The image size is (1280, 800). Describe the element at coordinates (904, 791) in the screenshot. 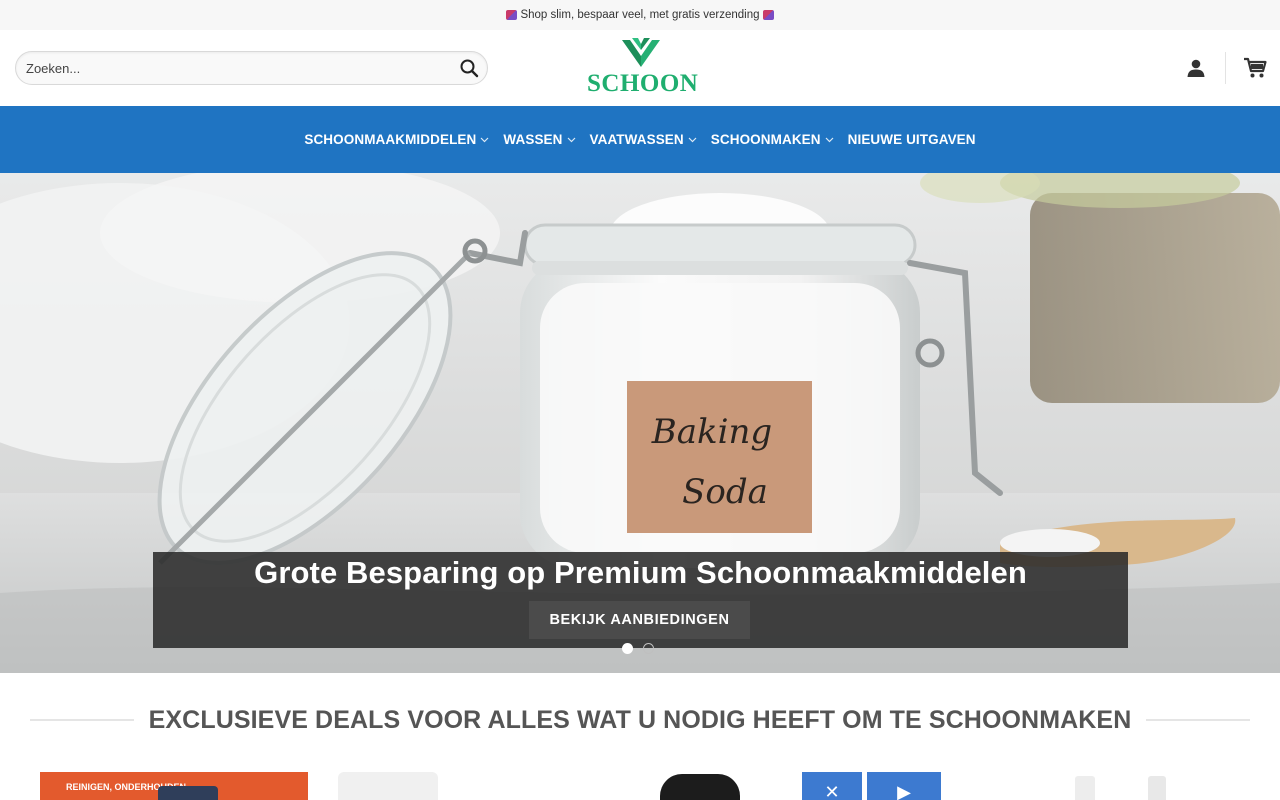

I see `play-icon: ▶` at that location.